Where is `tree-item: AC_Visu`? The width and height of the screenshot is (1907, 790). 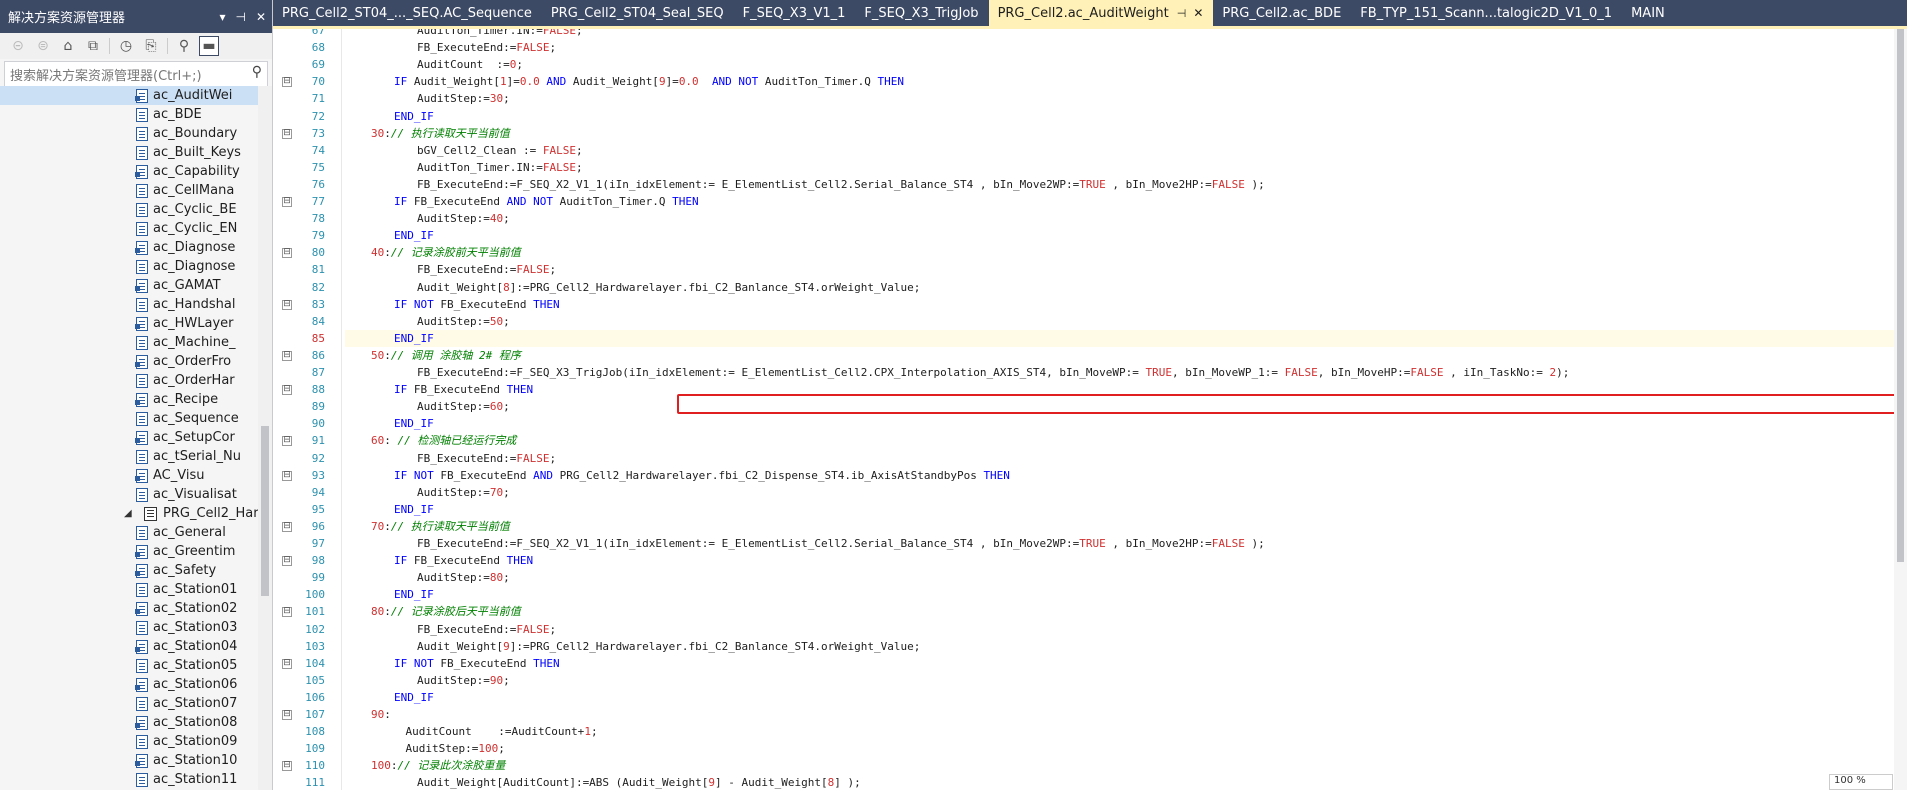 tree-item: AC_Visu is located at coordinates (129, 475).